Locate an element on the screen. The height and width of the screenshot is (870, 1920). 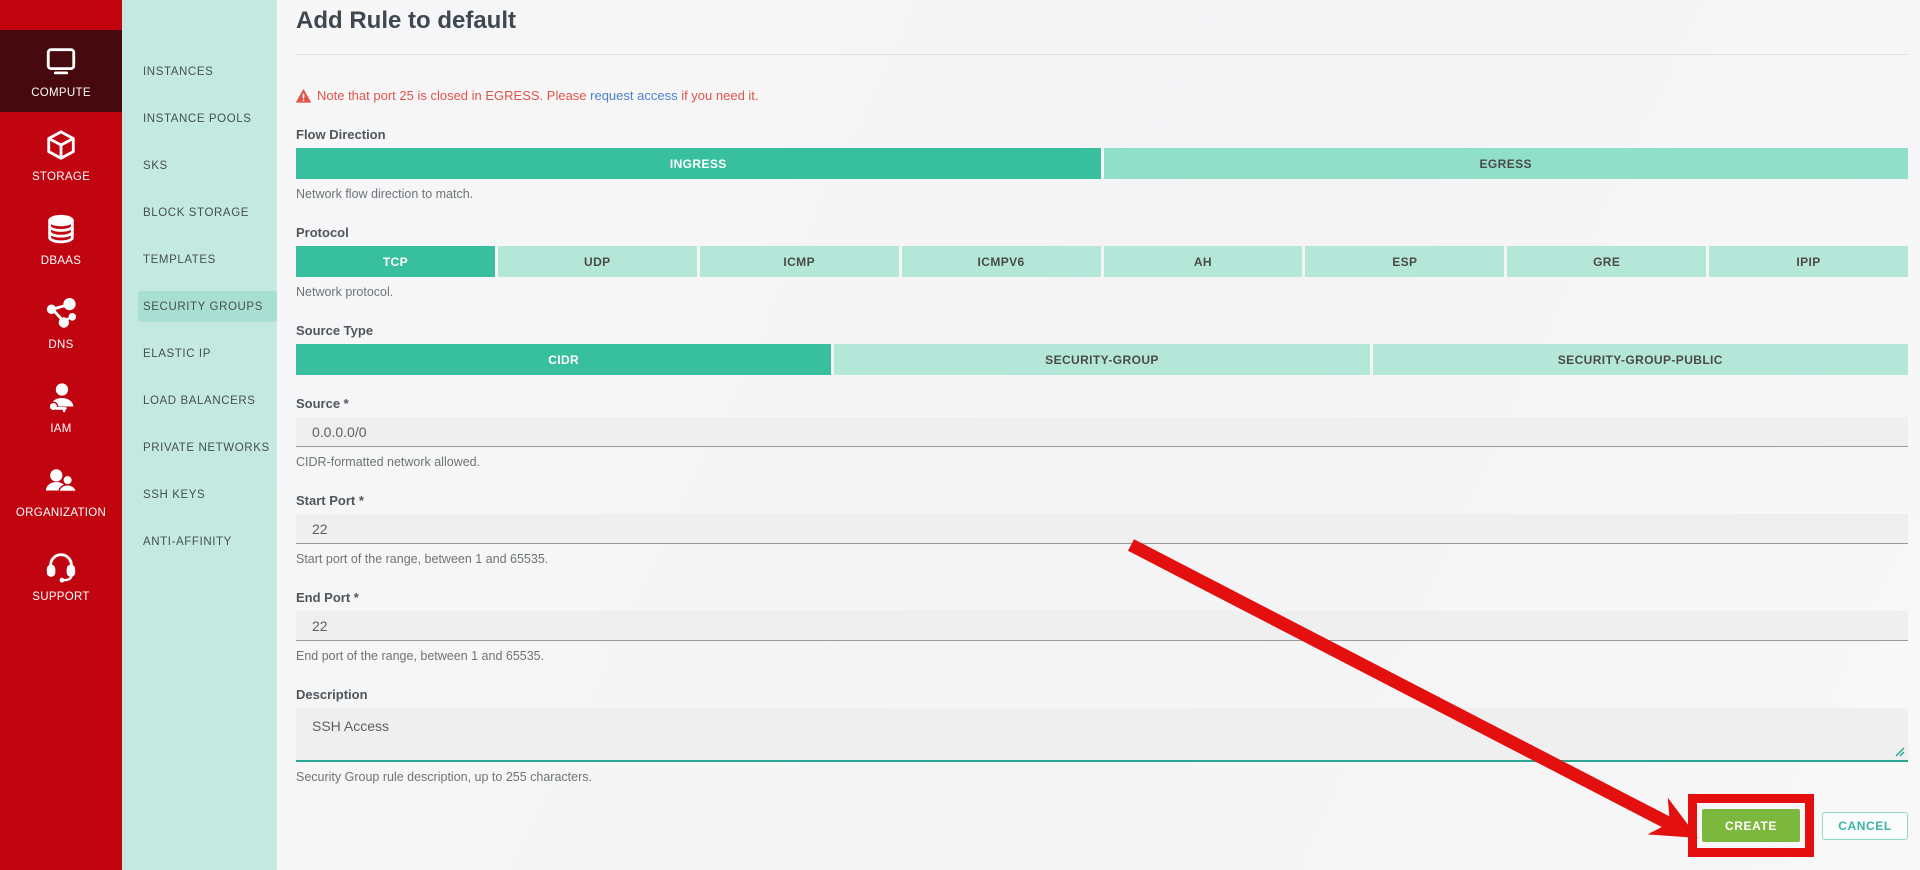
start-port-input is located at coordinates (1102, 529).